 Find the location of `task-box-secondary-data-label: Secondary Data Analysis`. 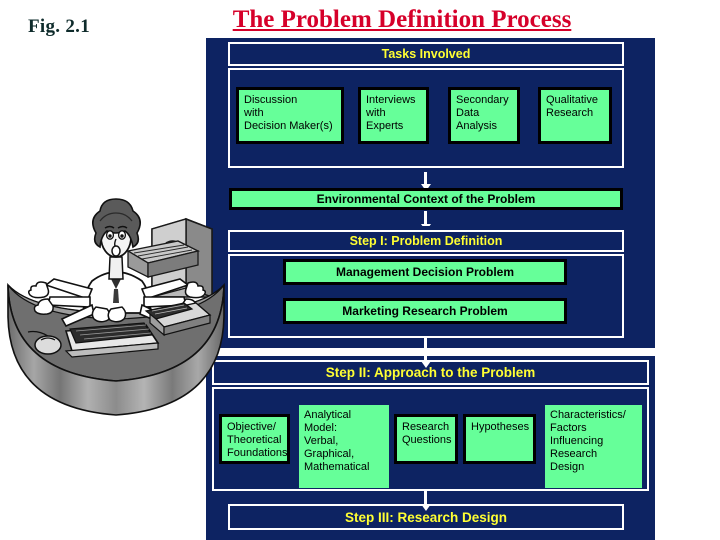

task-box-secondary-data-label: Secondary Data Analysis is located at coordinates (482, 113).